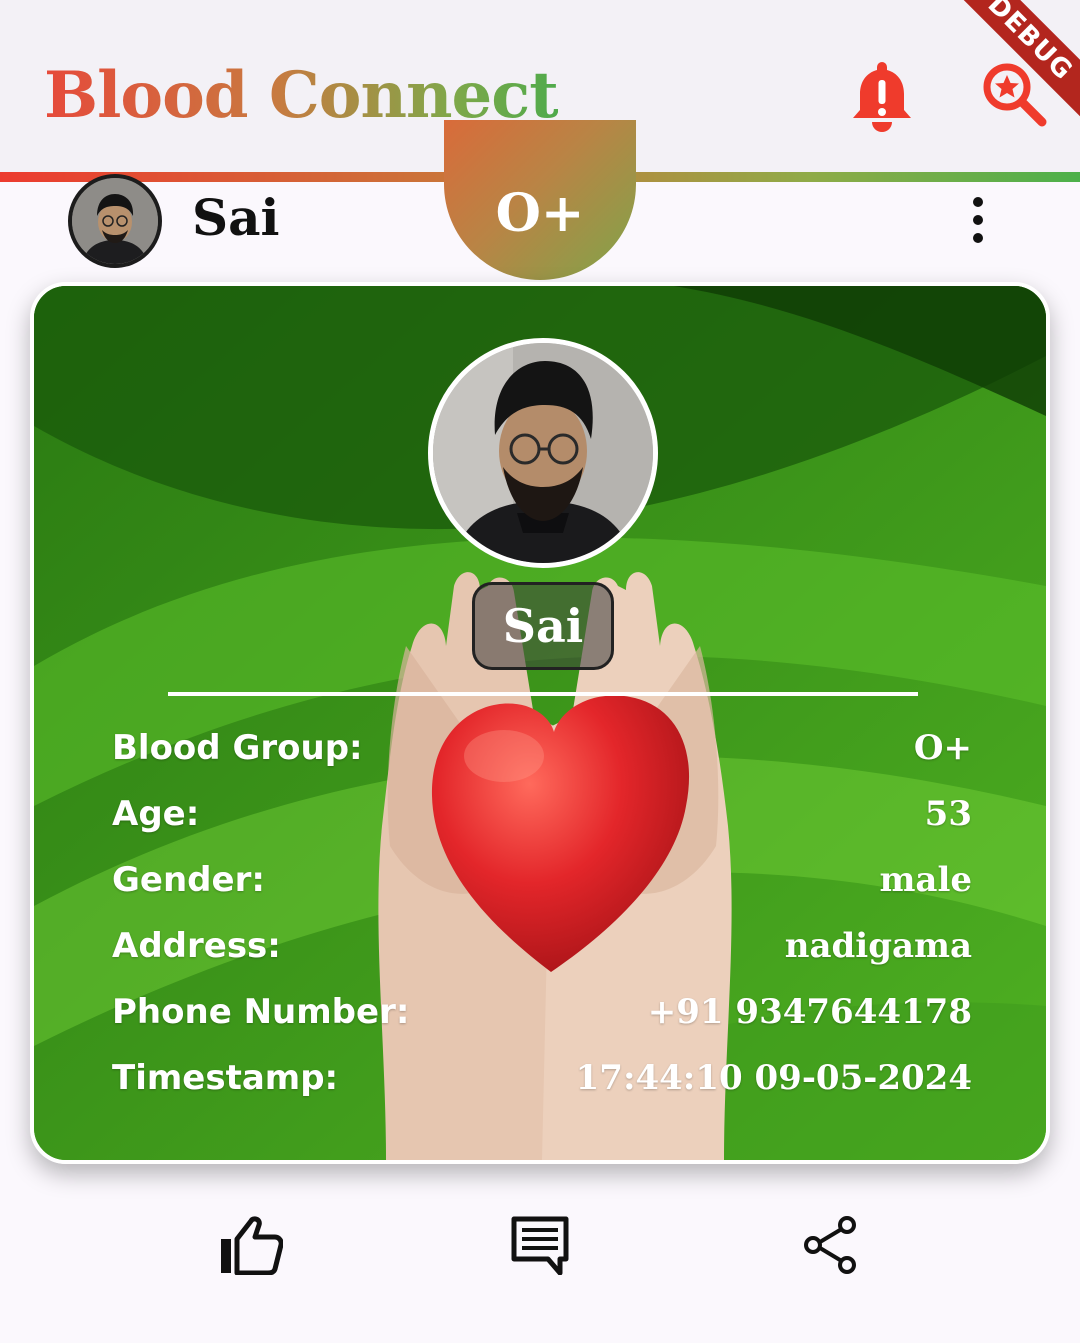  I want to click on comment-icon, so click(540, 1245).